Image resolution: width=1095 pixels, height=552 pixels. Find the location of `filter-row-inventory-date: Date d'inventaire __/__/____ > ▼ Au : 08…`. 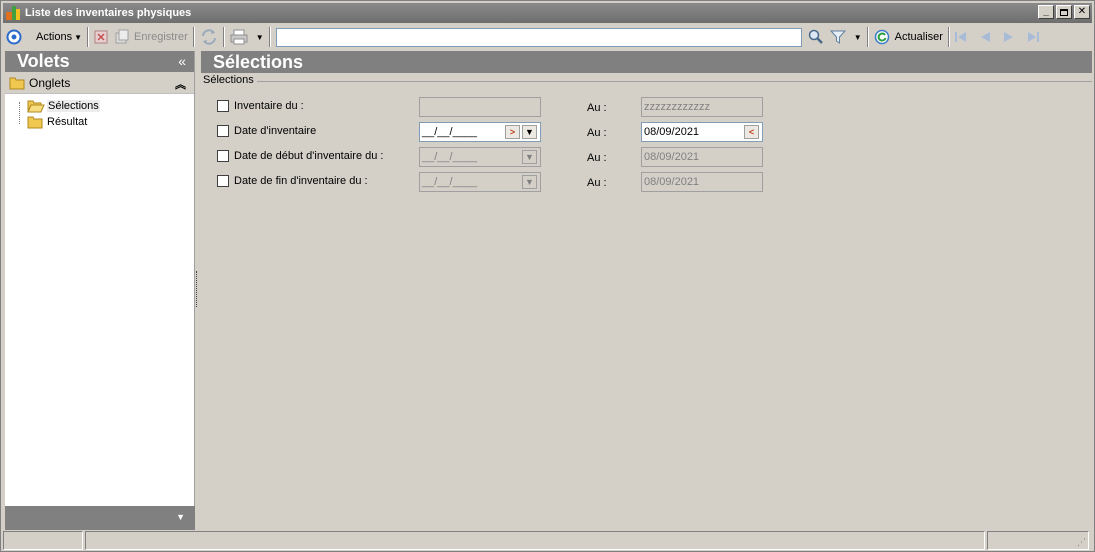

filter-row-inventory-date: Date d'inventaire __/__/____ > ▼ Au : 08… is located at coordinates (497, 132).